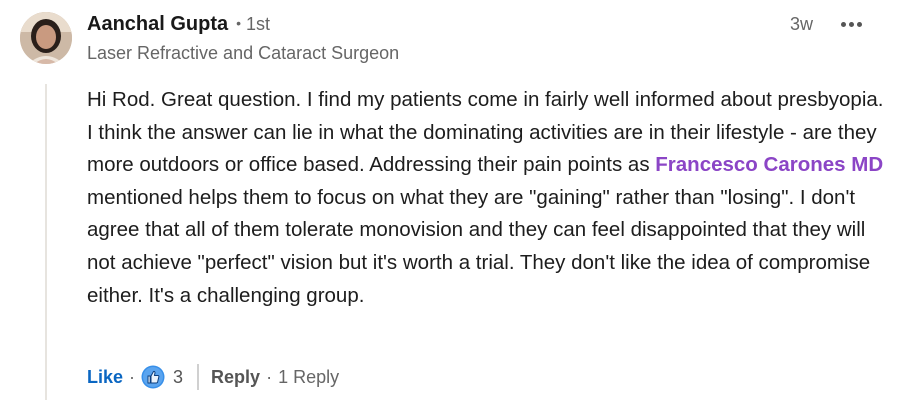 Image resolution: width=900 pixels, height=400 pixels. I want to click on ellipsis-horizontal-icon, so click(851, 24).